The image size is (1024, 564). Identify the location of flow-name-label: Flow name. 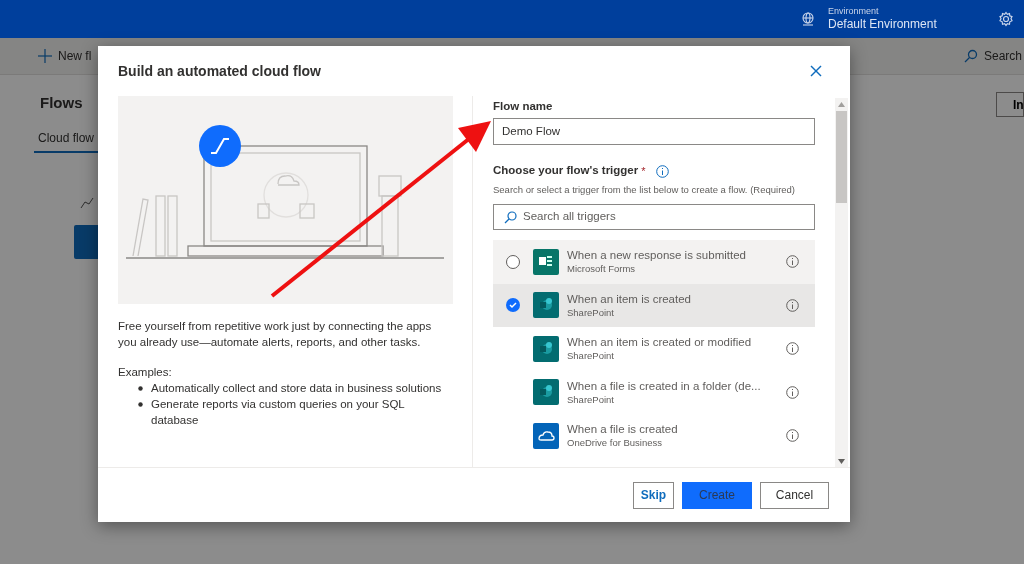
(523, 106).